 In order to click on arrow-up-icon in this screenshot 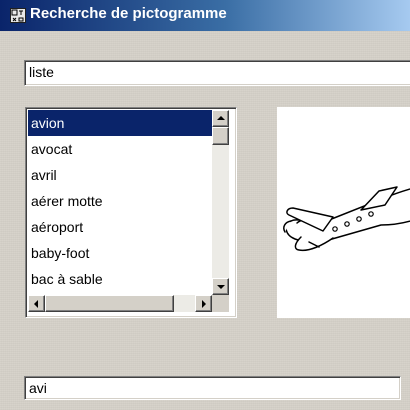, I will do `click(221, 118)`.